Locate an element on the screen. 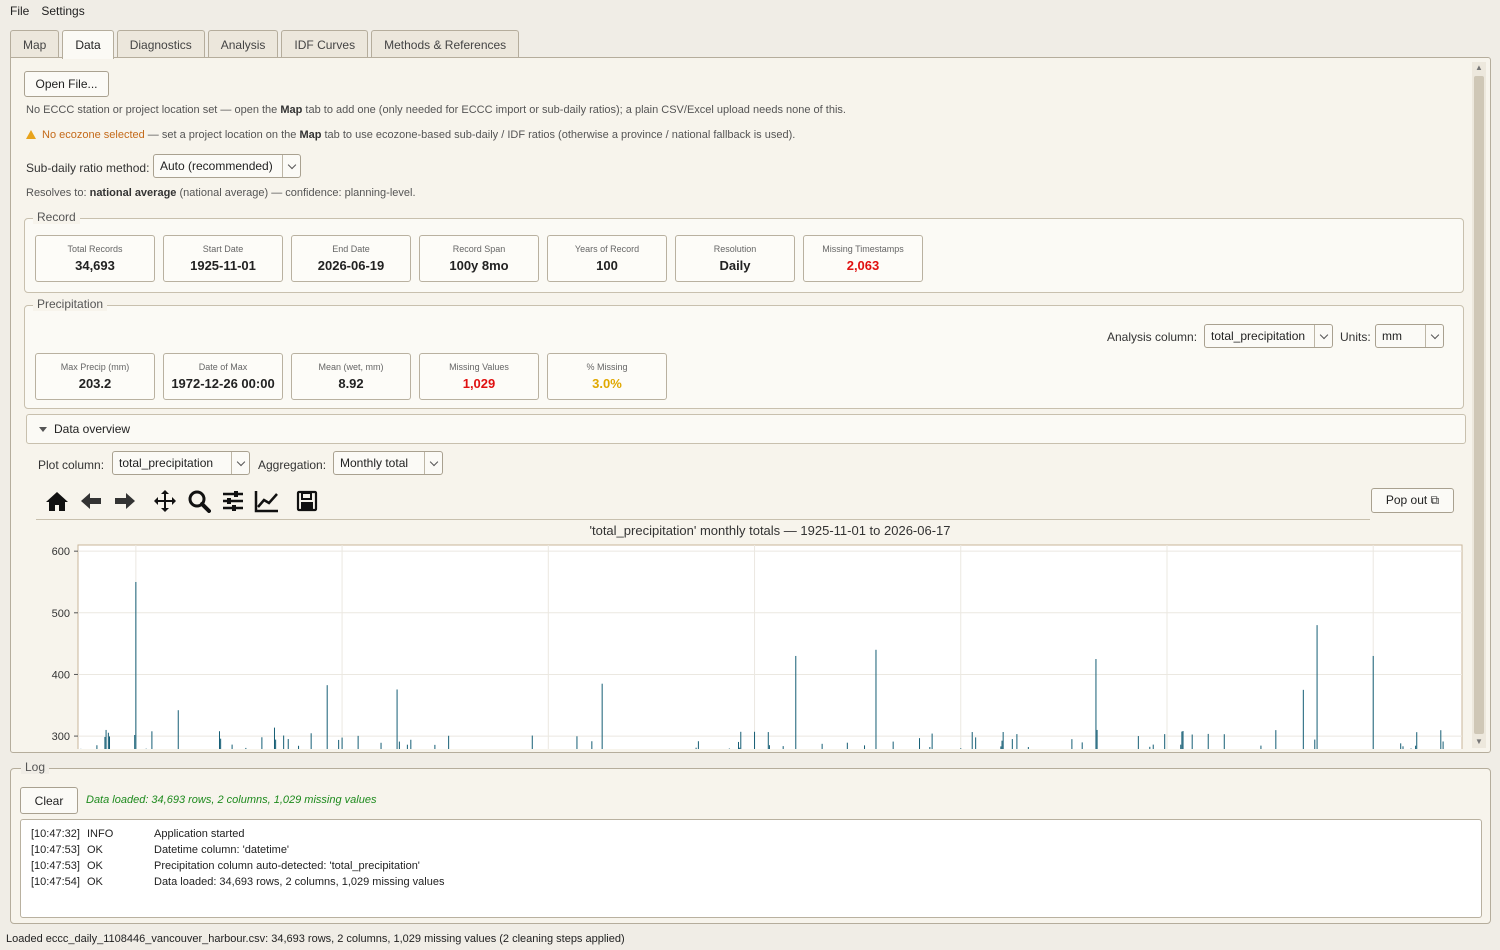 The width and height of the screenshot is (1500, 950). stat-card-value: 100y 8mo is located at coordinates (479, 265).